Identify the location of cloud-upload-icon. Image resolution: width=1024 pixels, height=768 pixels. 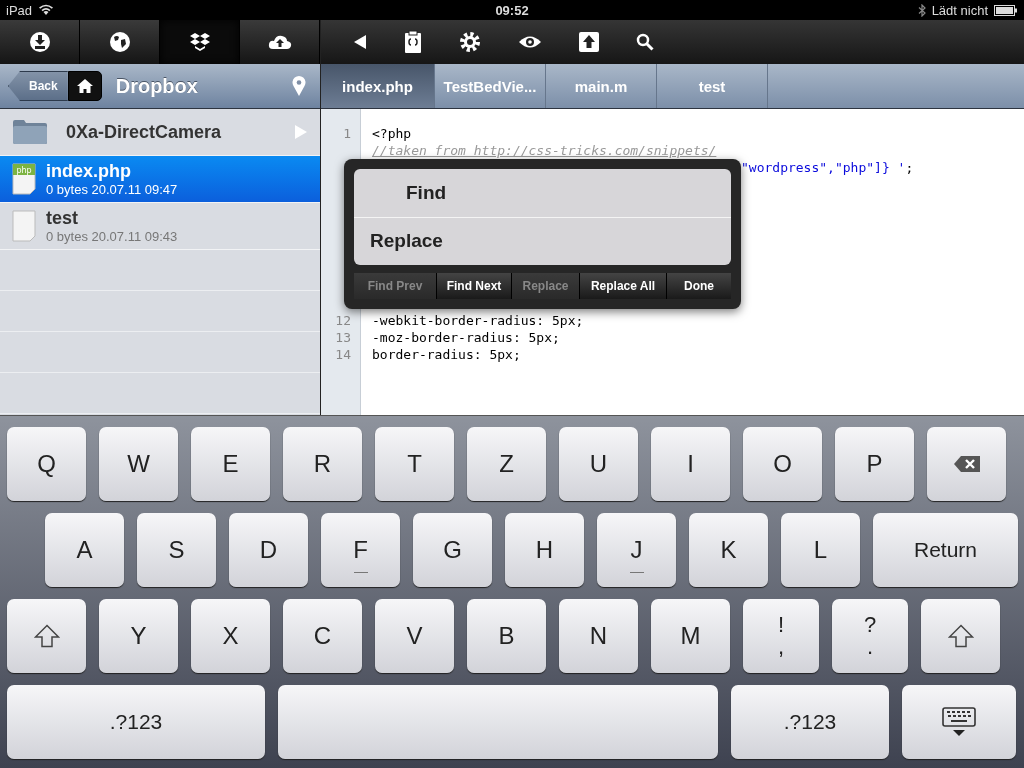
(279, 42).